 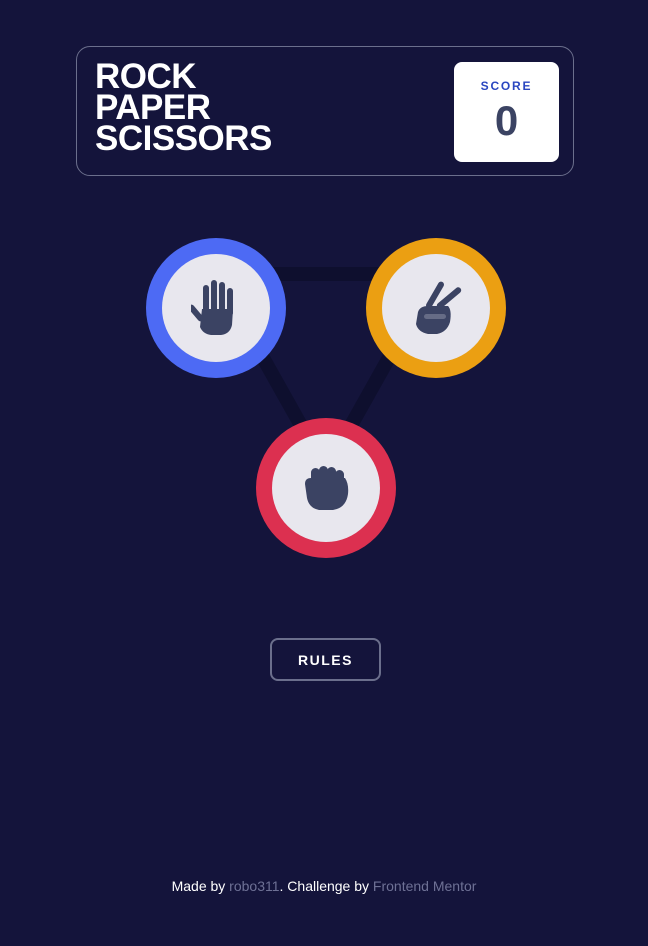 What do you see at coordinates (506, 86) in the screenshot?
I see `score-label: SCORE` at bounding box center [506, 86].